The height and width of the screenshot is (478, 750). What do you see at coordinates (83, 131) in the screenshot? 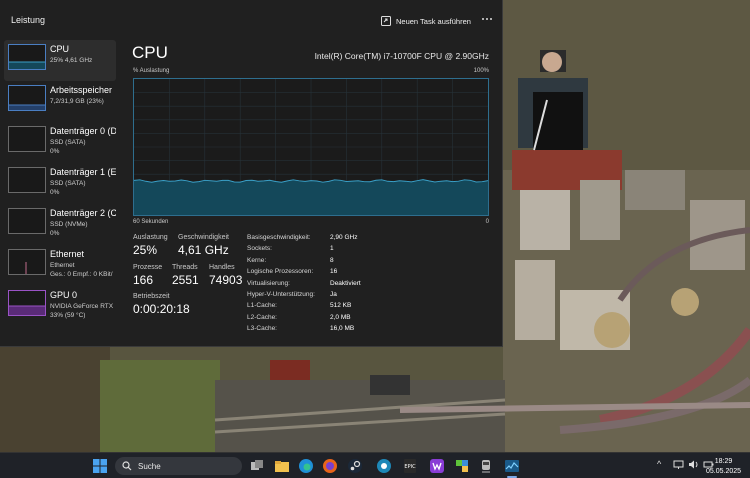
I see `sidebar-item-label: Datenträger 0 (D` at bounding box center [83, 131].